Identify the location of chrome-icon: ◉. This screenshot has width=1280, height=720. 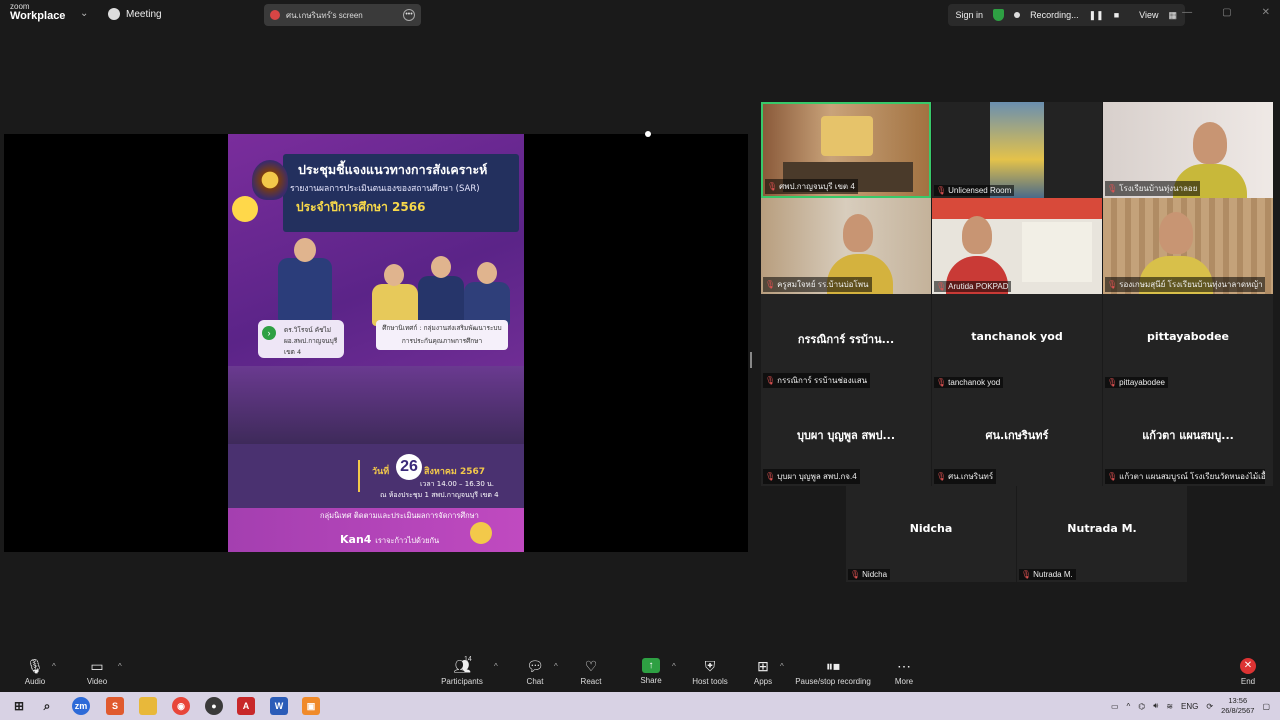
(181, 706).